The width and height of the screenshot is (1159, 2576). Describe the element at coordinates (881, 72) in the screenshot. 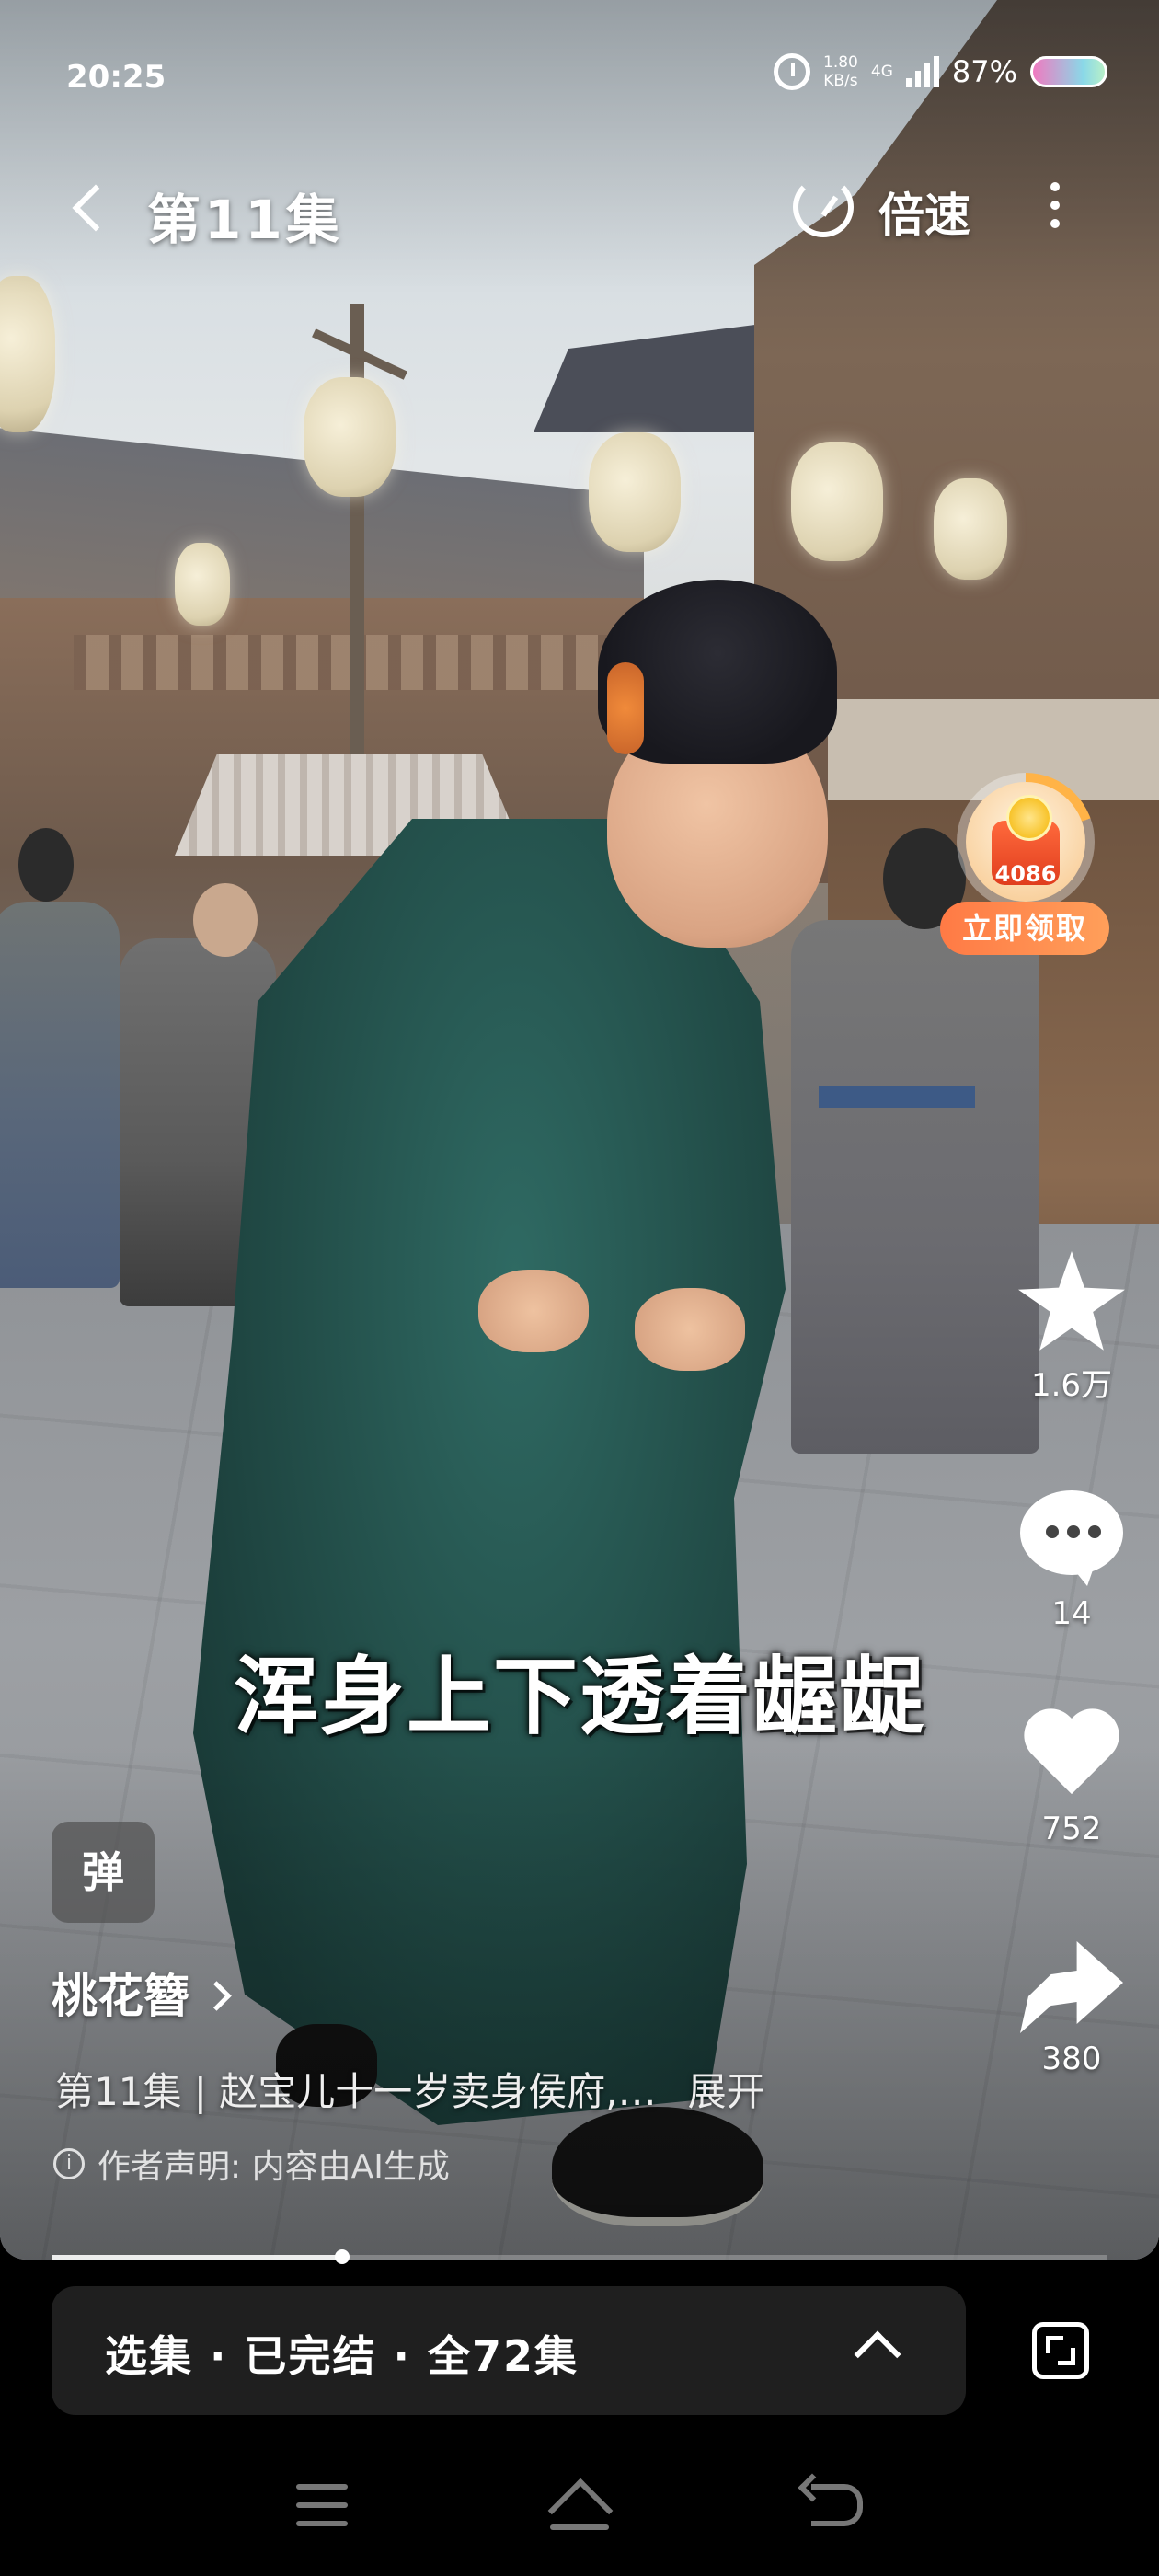

I see `network-type: 4G` at that location.